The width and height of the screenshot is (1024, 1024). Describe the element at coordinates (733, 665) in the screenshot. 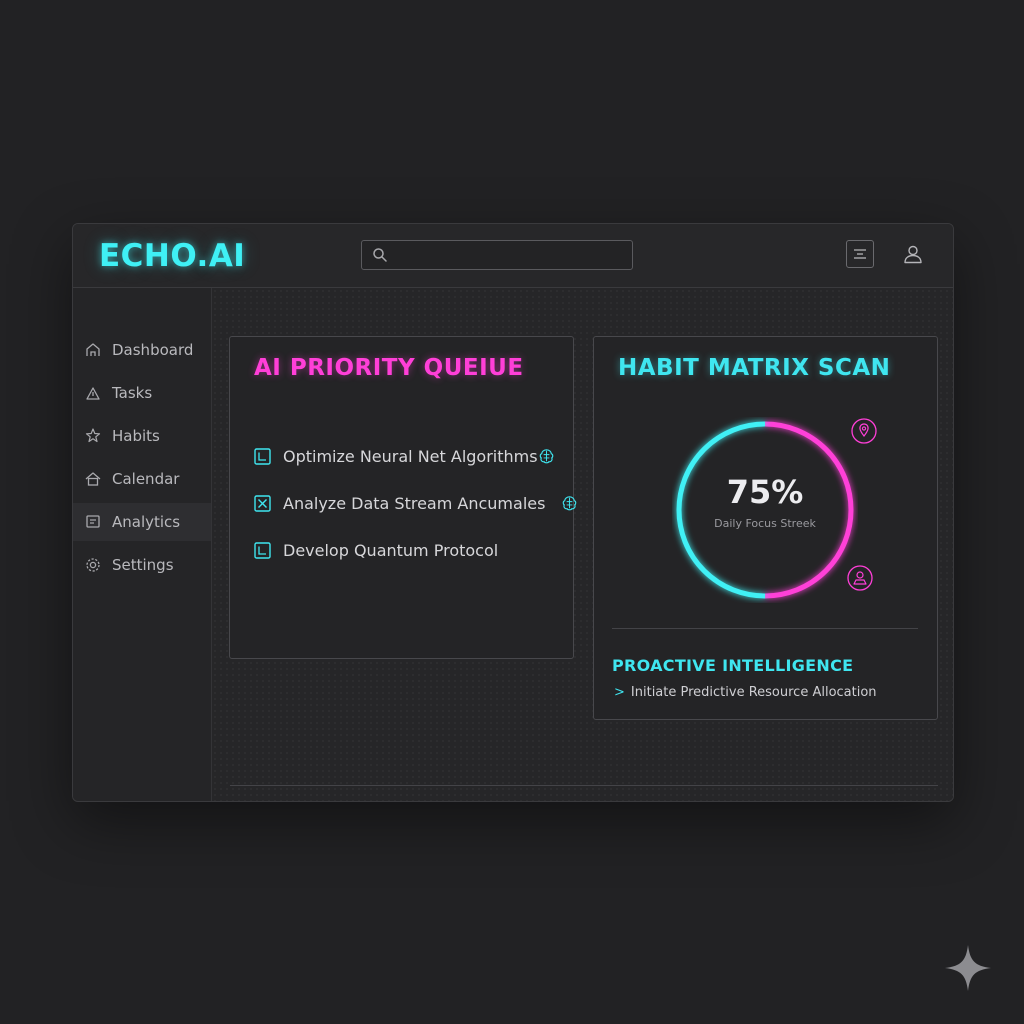

I see `insight-title: PROACTIVE INTELLIGENCE` at that location.